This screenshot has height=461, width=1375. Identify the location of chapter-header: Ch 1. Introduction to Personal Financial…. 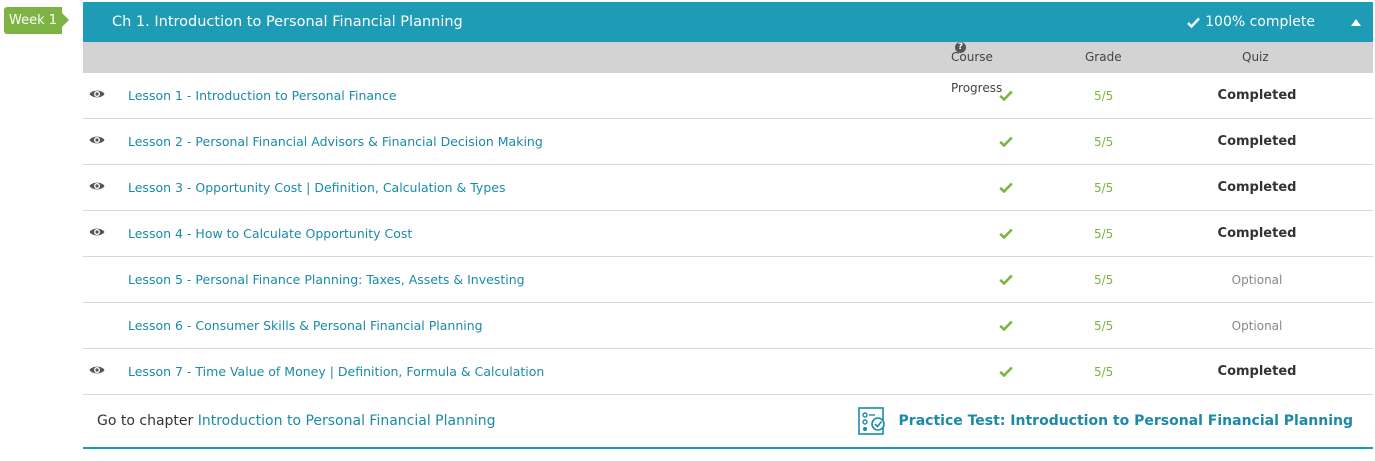
(728, 22).